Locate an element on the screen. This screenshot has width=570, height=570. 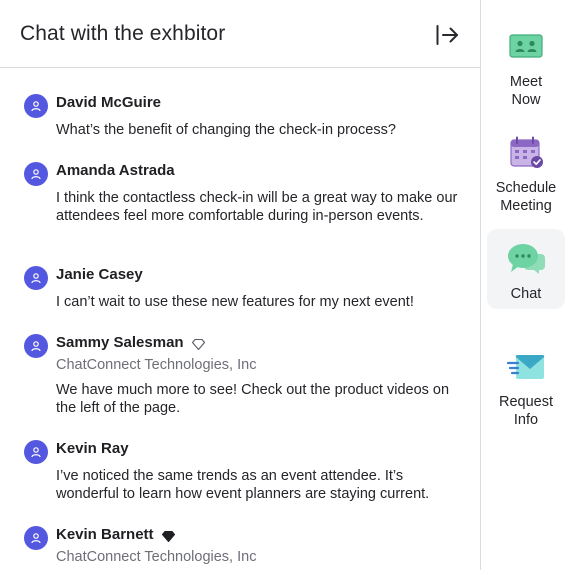
message-author: Amanda Astrada is located at coordinates (115, 170).